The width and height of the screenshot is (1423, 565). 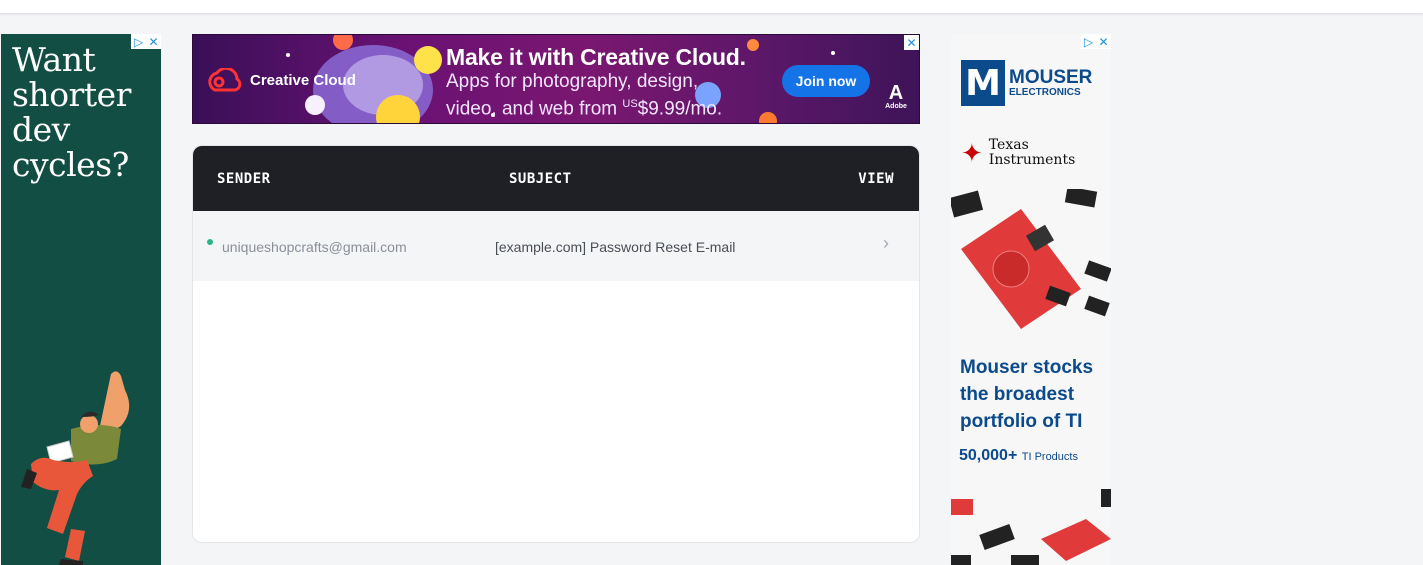 What do you see at coordinates (896, 106) in the screenshot?
I see `adobe-label: Adobe` at bounding box center [896, 106].